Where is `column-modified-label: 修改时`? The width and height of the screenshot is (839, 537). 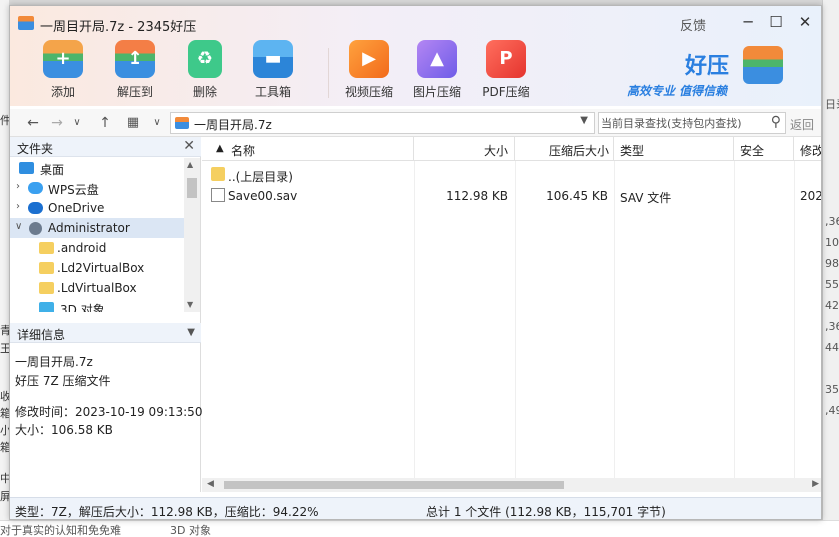
column-modified-label: 修改时 is located at coordinates (810, 151).